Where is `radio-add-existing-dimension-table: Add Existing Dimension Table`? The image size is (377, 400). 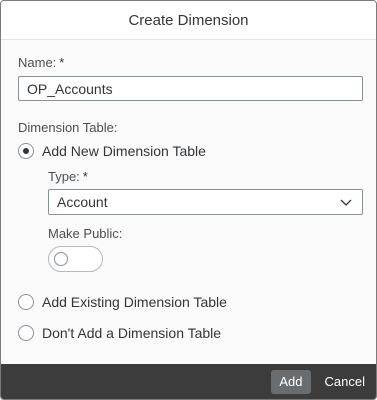 radio-add-existing-dimension-table: Add Existing Dimension Table is located at coordinates (122, 302).